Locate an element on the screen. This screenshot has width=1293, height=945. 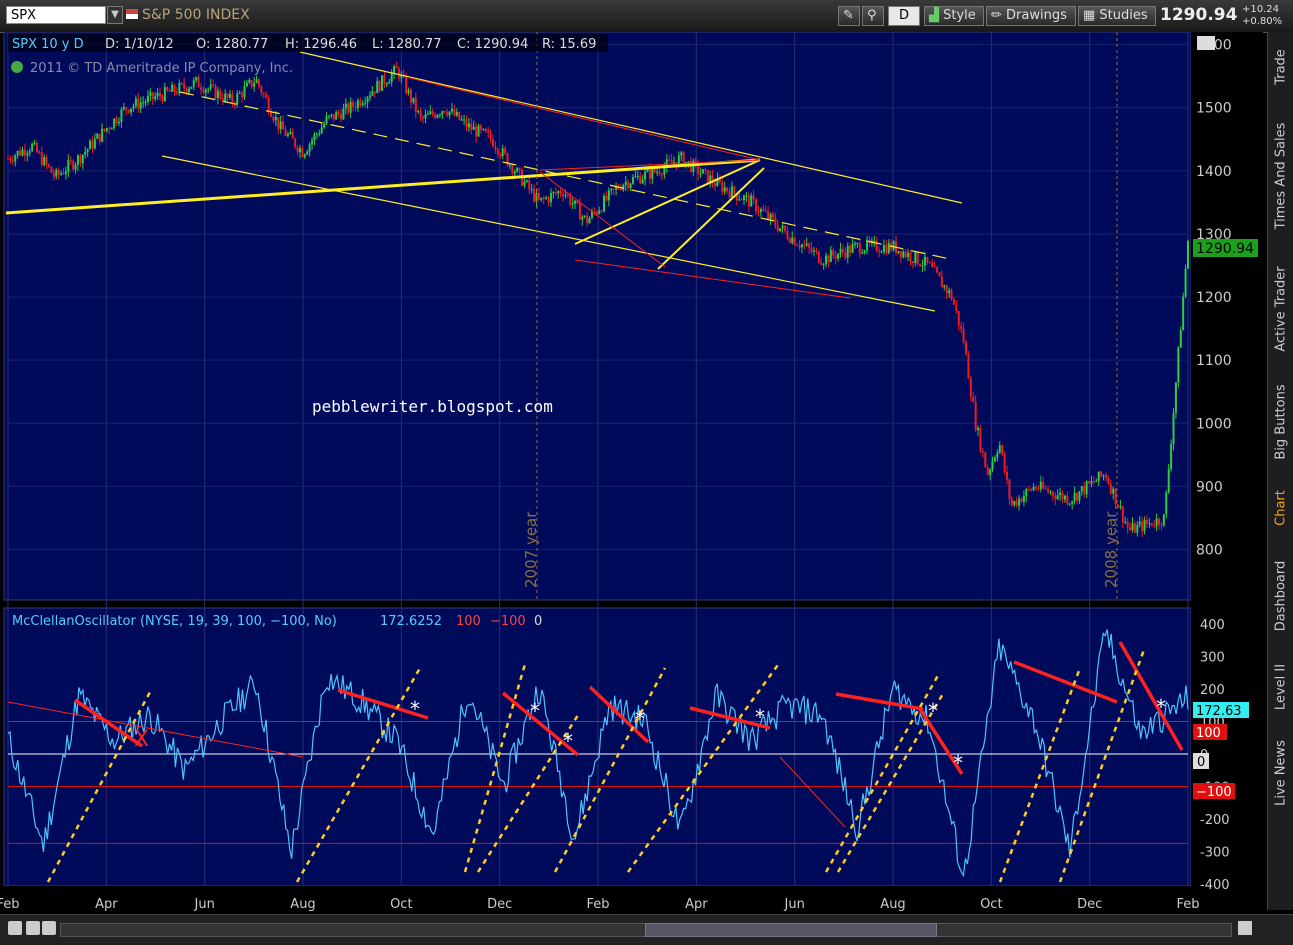
scroll-thumb is located at coordinates (791, 930).